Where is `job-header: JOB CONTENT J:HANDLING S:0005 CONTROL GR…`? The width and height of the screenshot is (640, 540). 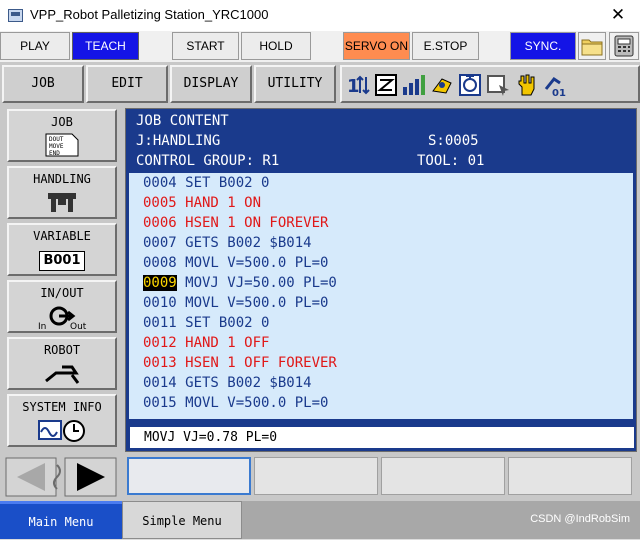
job-header: JOB CONTENT J:HANDLING S:0005 CONTROL GR… is located at coordinates (381, 141).